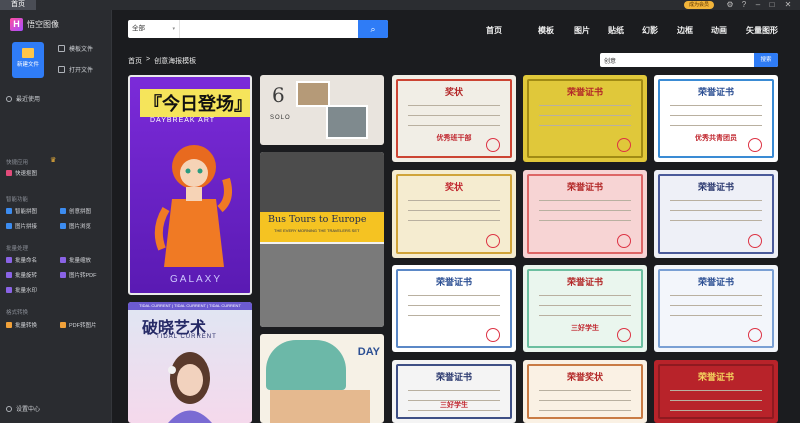  Describe the element at coordinates (584, 377) in the screenshot. I see `certificate-title: 荣誉奖状` at that location.